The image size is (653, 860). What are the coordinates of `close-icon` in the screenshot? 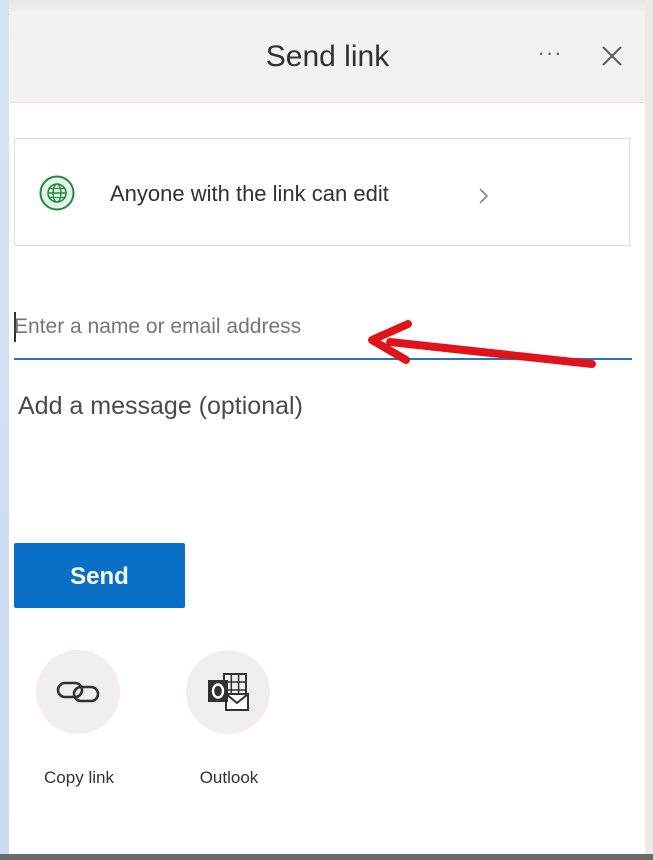 It's located at (612, 56).